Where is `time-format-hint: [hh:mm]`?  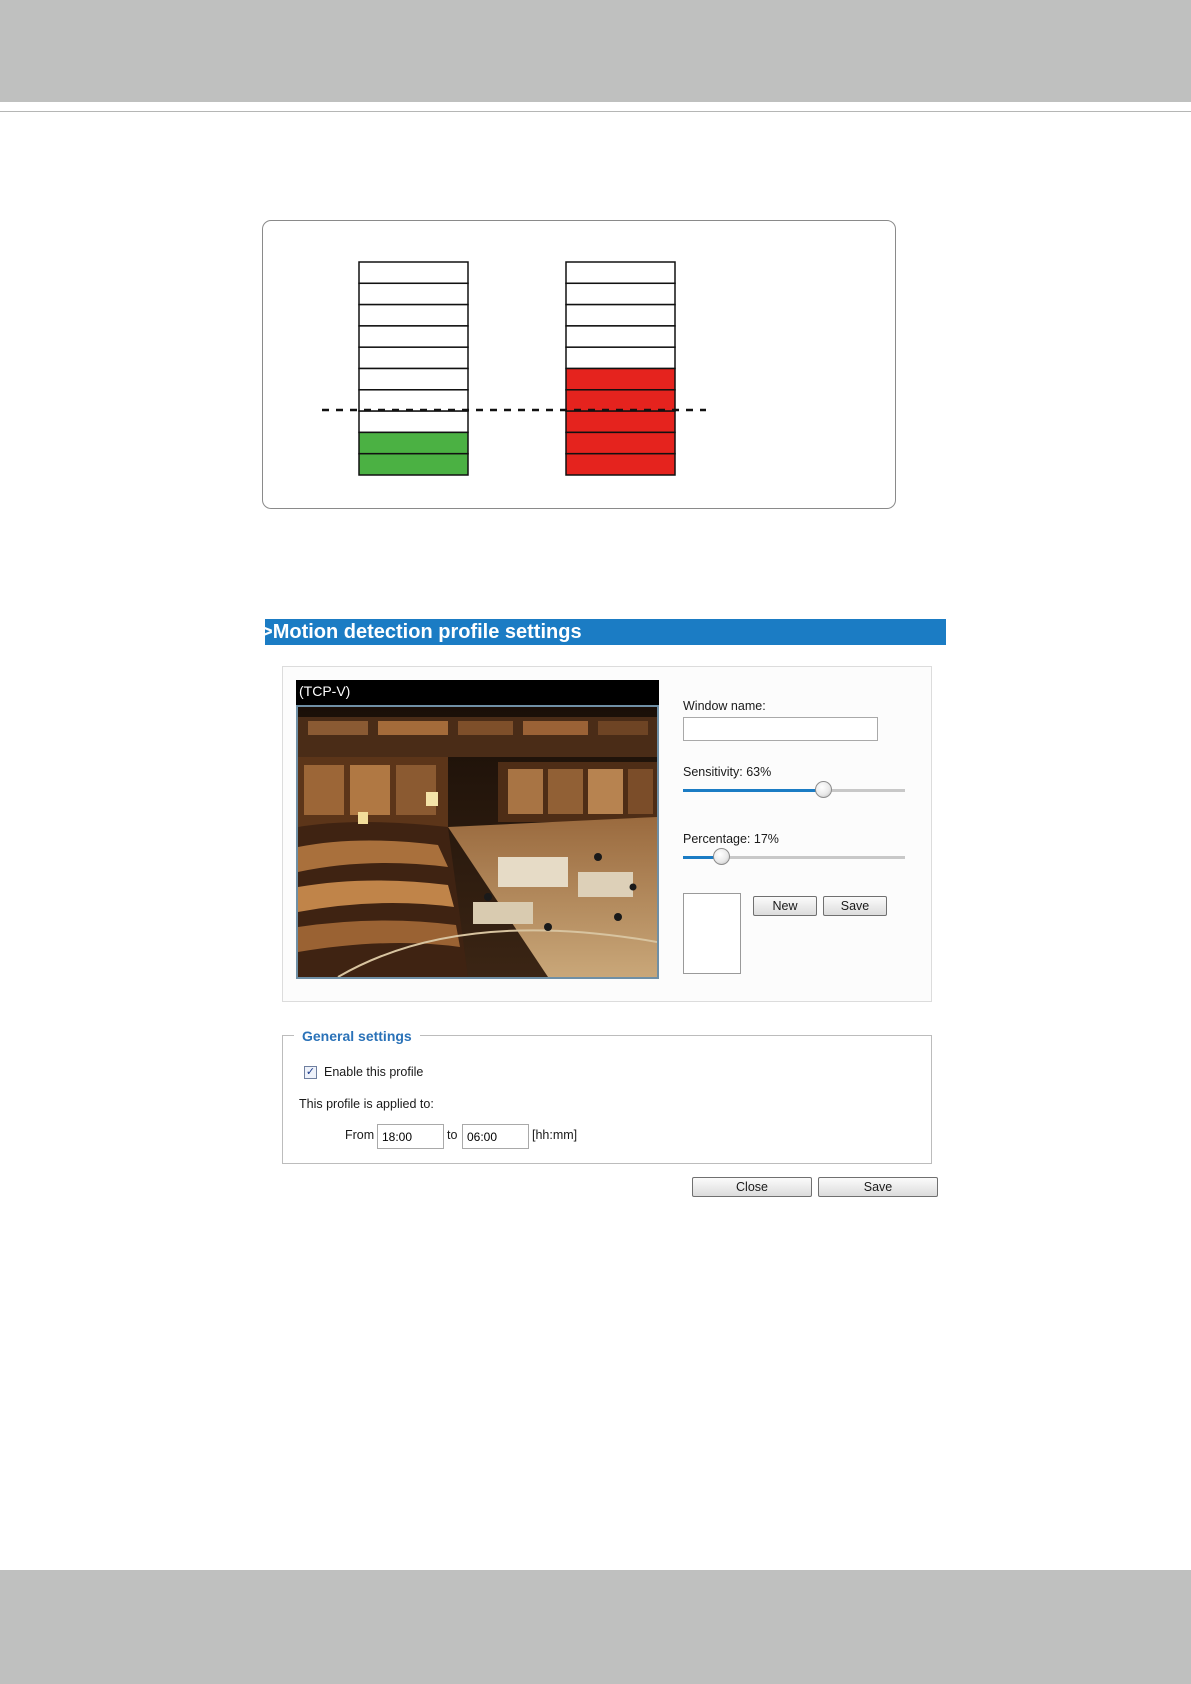
time-format-hint: [hh:mm] is located at coordinates (555, 1135).